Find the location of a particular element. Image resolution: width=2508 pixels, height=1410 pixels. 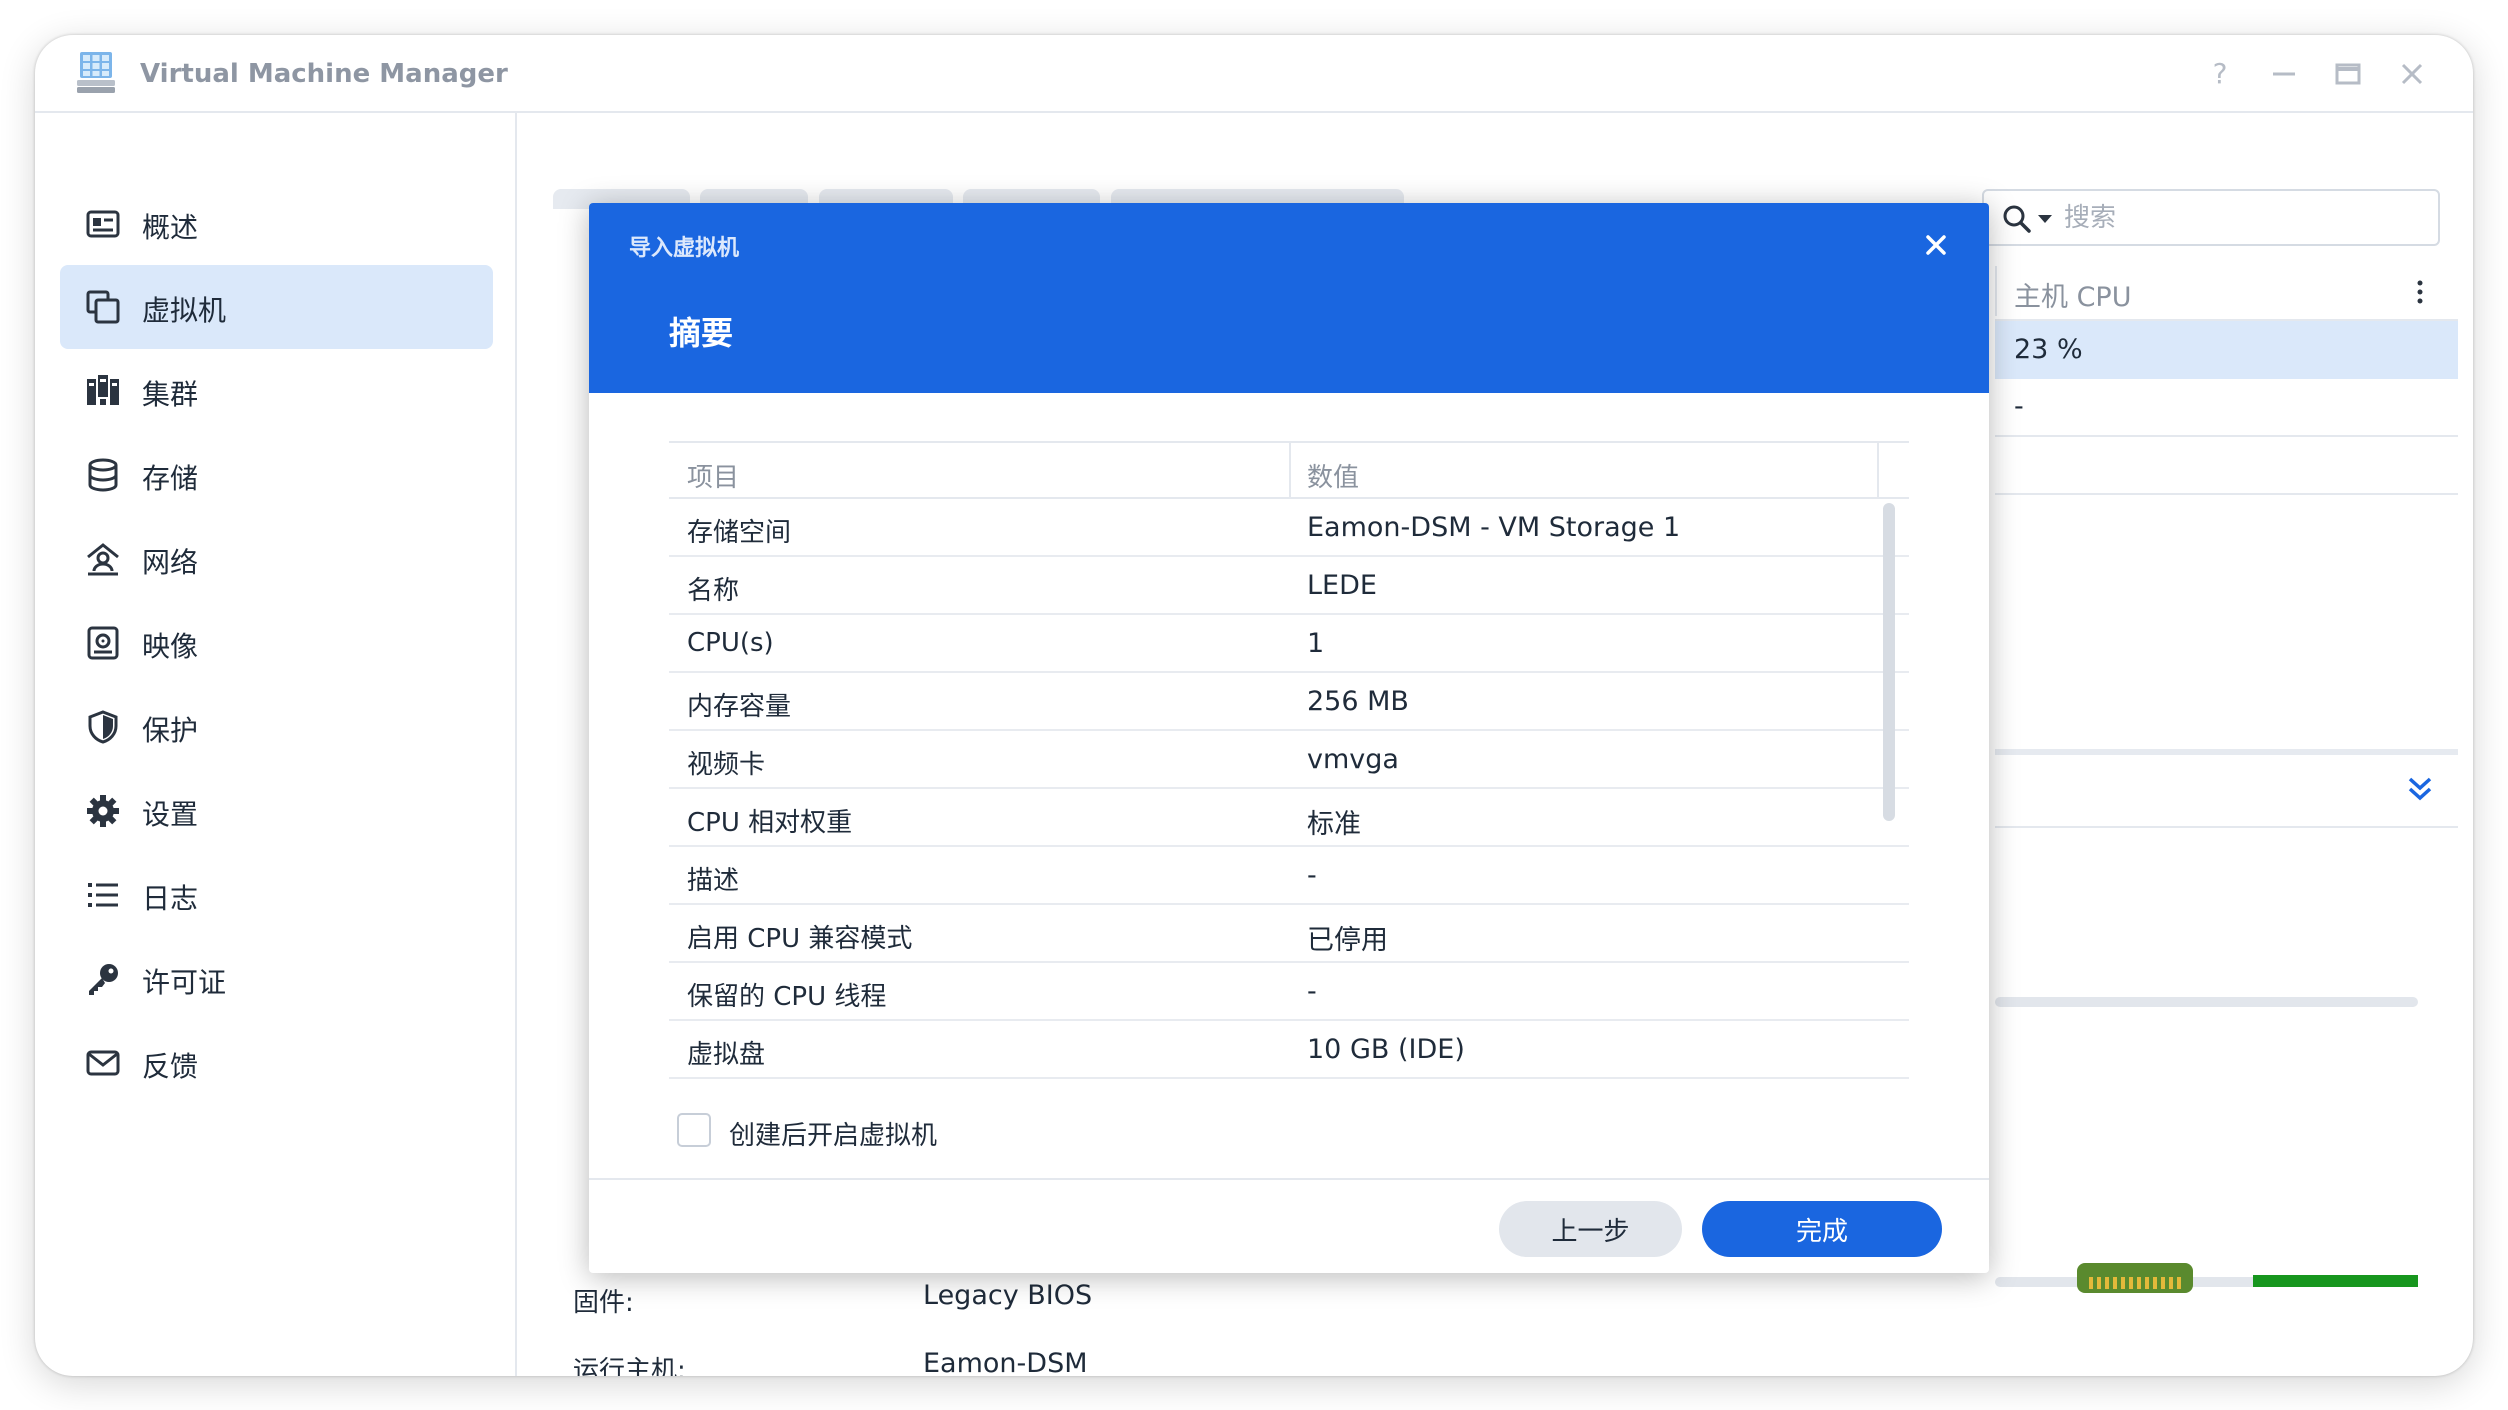

row-value: vmvga is located at coordinates (1353, 759).